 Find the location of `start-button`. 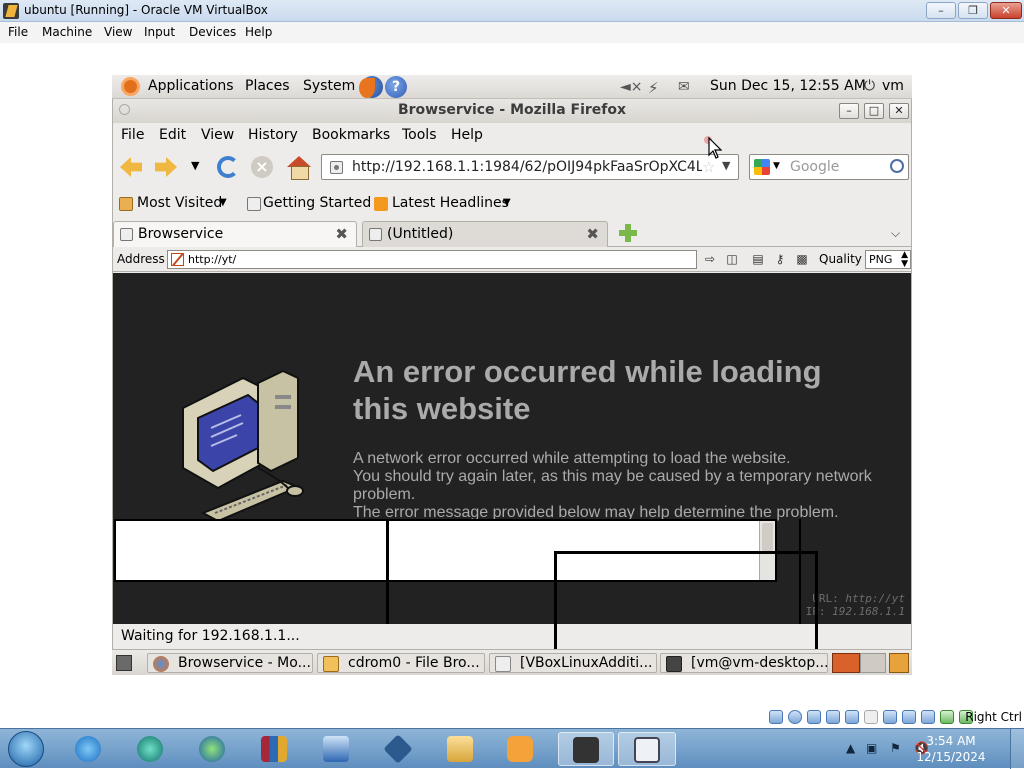

start-button is located at coordinates (26, 749).